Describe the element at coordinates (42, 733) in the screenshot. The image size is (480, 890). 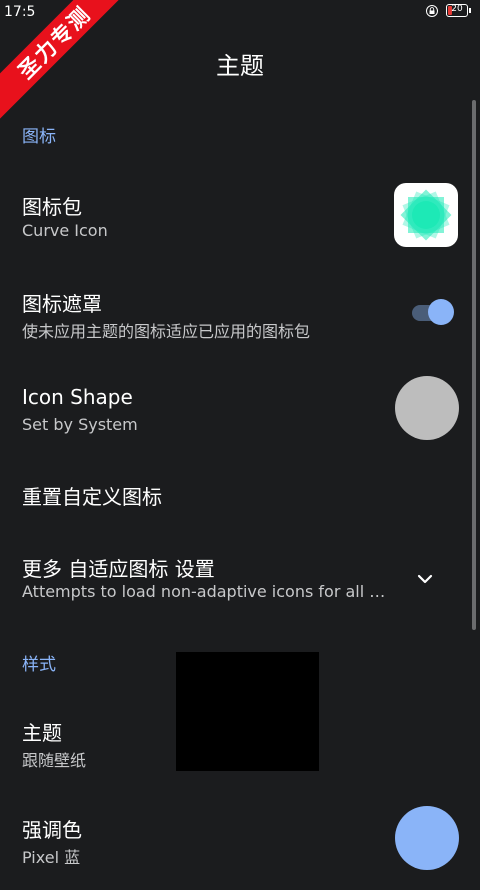
I see `theme-title: 主题` at that location.